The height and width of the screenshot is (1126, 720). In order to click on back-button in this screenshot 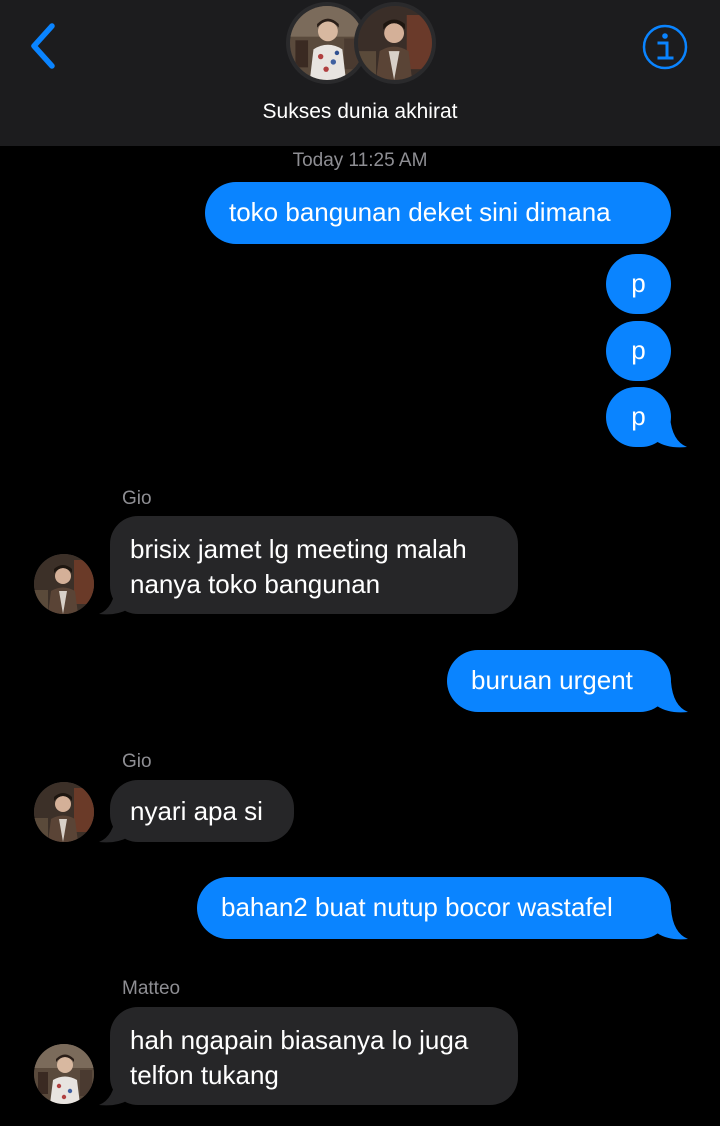, I will do `click(44, 46)`.